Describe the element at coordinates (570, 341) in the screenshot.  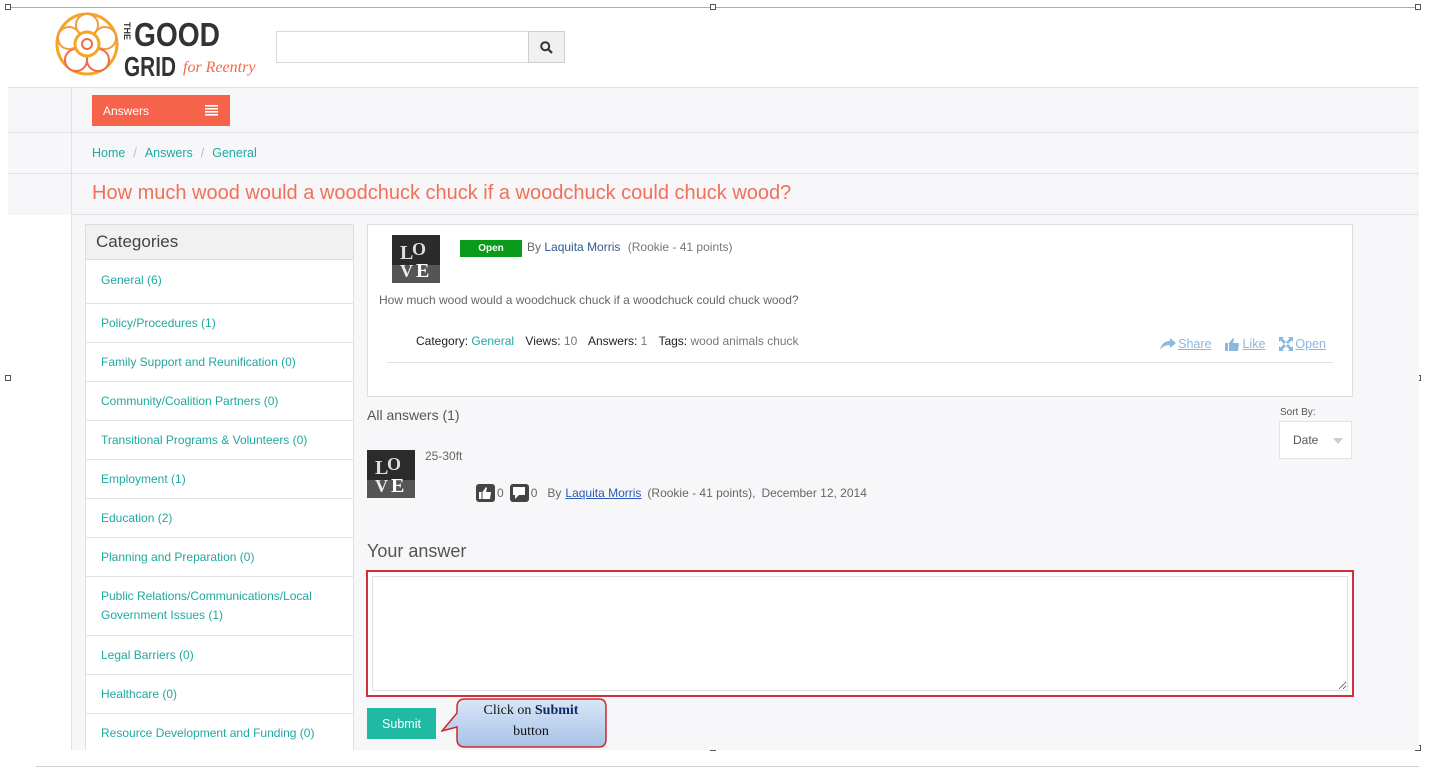
I see `views-count: 10` at that location.